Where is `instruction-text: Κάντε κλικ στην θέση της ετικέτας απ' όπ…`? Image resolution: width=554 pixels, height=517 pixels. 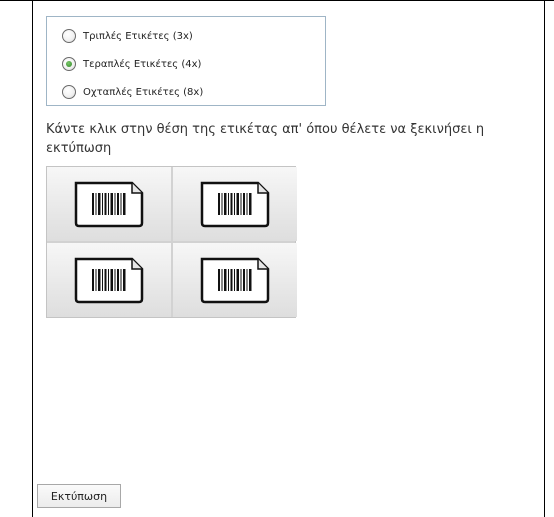 instruction-text: Κάντε κλικ στην θέση της ετικέτας απ' όπ… is located at coordinates (265, 139).